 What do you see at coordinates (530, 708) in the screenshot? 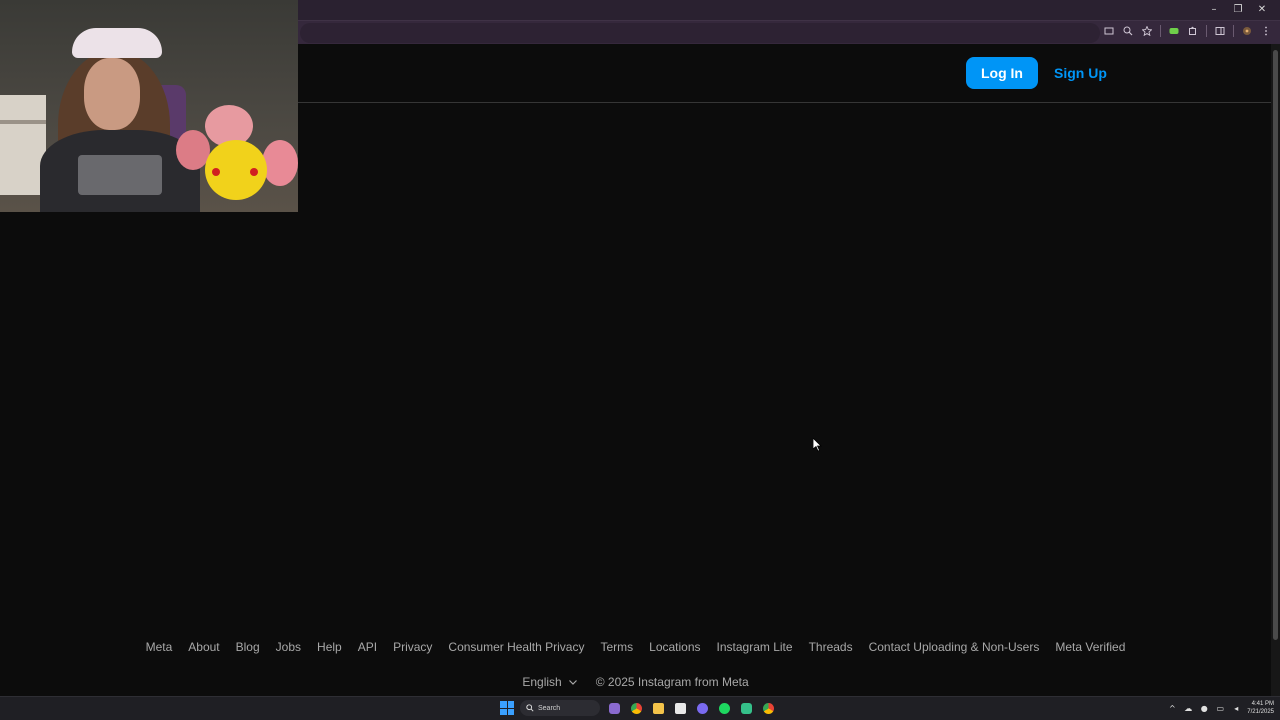
I see `search-icon` at bounding box center [530, 708].